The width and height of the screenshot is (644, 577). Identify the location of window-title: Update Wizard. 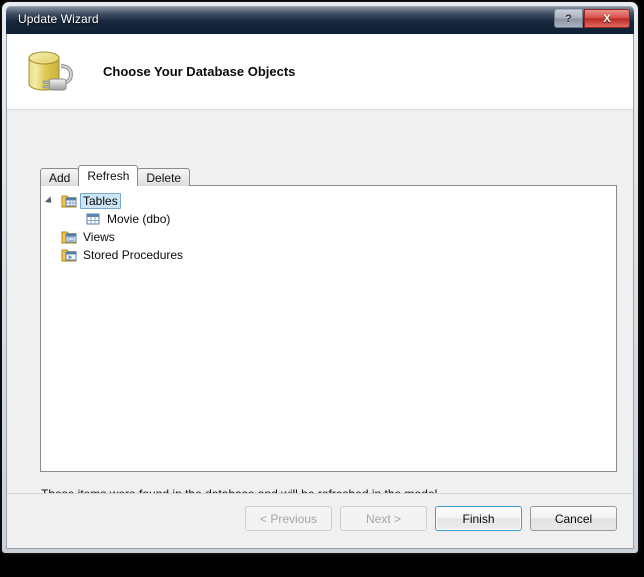
(58, 19).